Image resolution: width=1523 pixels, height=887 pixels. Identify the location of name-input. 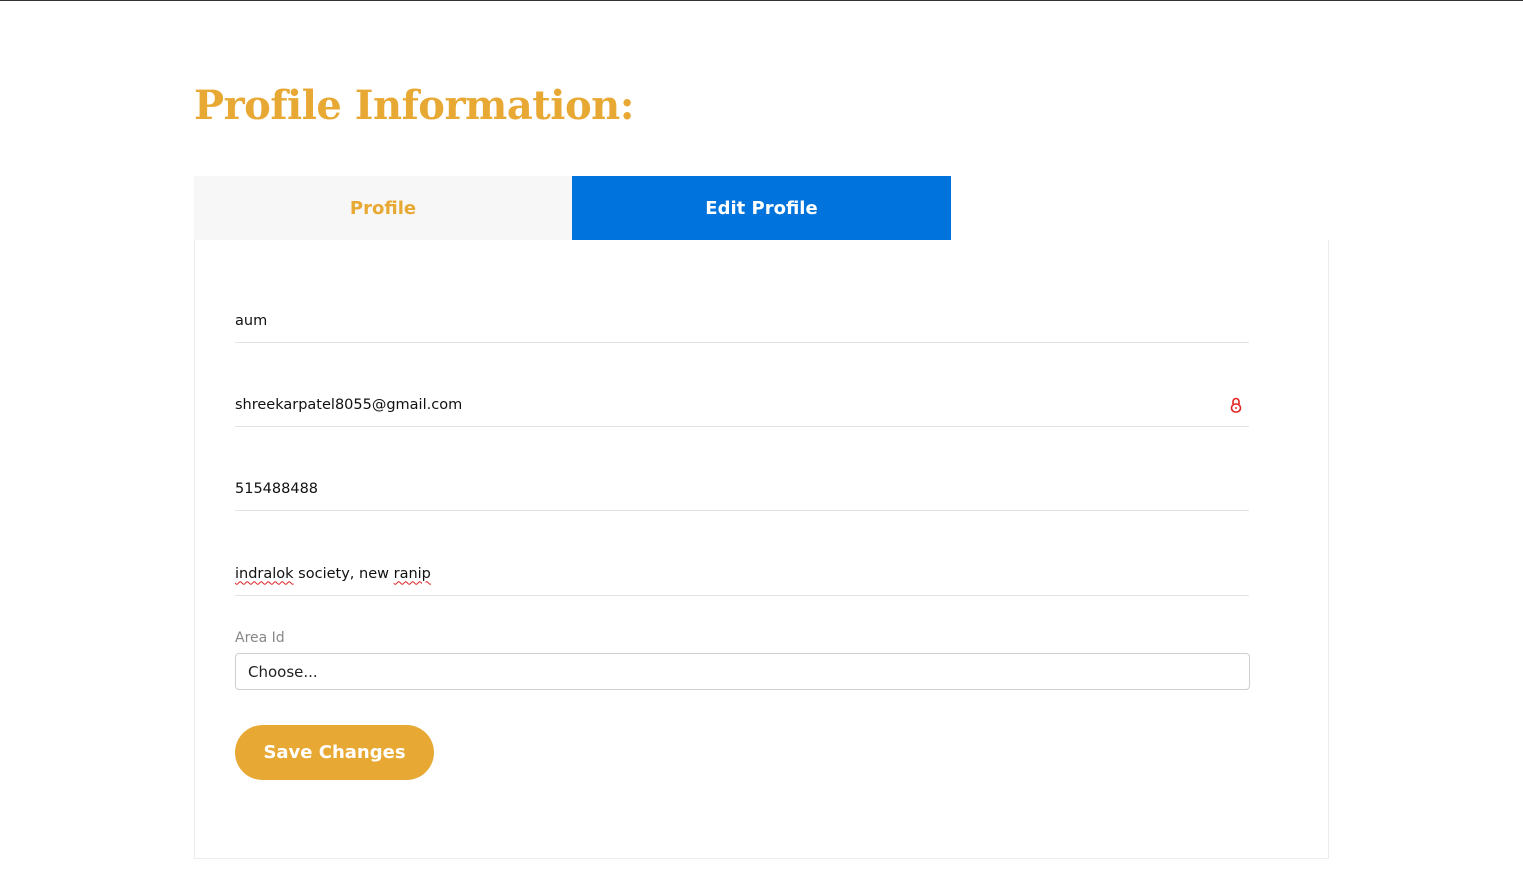
(742, 320).